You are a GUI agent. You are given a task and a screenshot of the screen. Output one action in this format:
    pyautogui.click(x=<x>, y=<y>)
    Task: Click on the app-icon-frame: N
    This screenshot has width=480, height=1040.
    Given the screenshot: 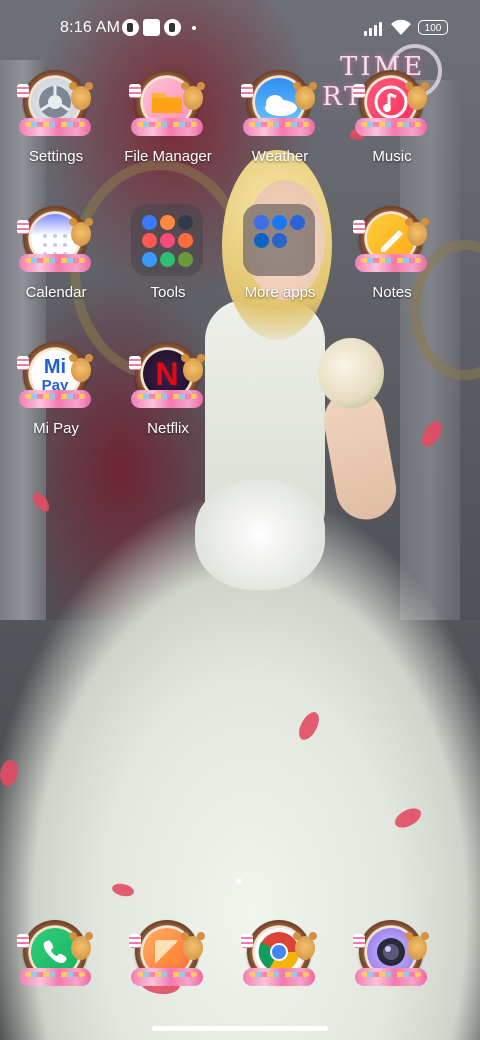 What is the action you would take?
    pyautogui.click(x=167, y=379)
    